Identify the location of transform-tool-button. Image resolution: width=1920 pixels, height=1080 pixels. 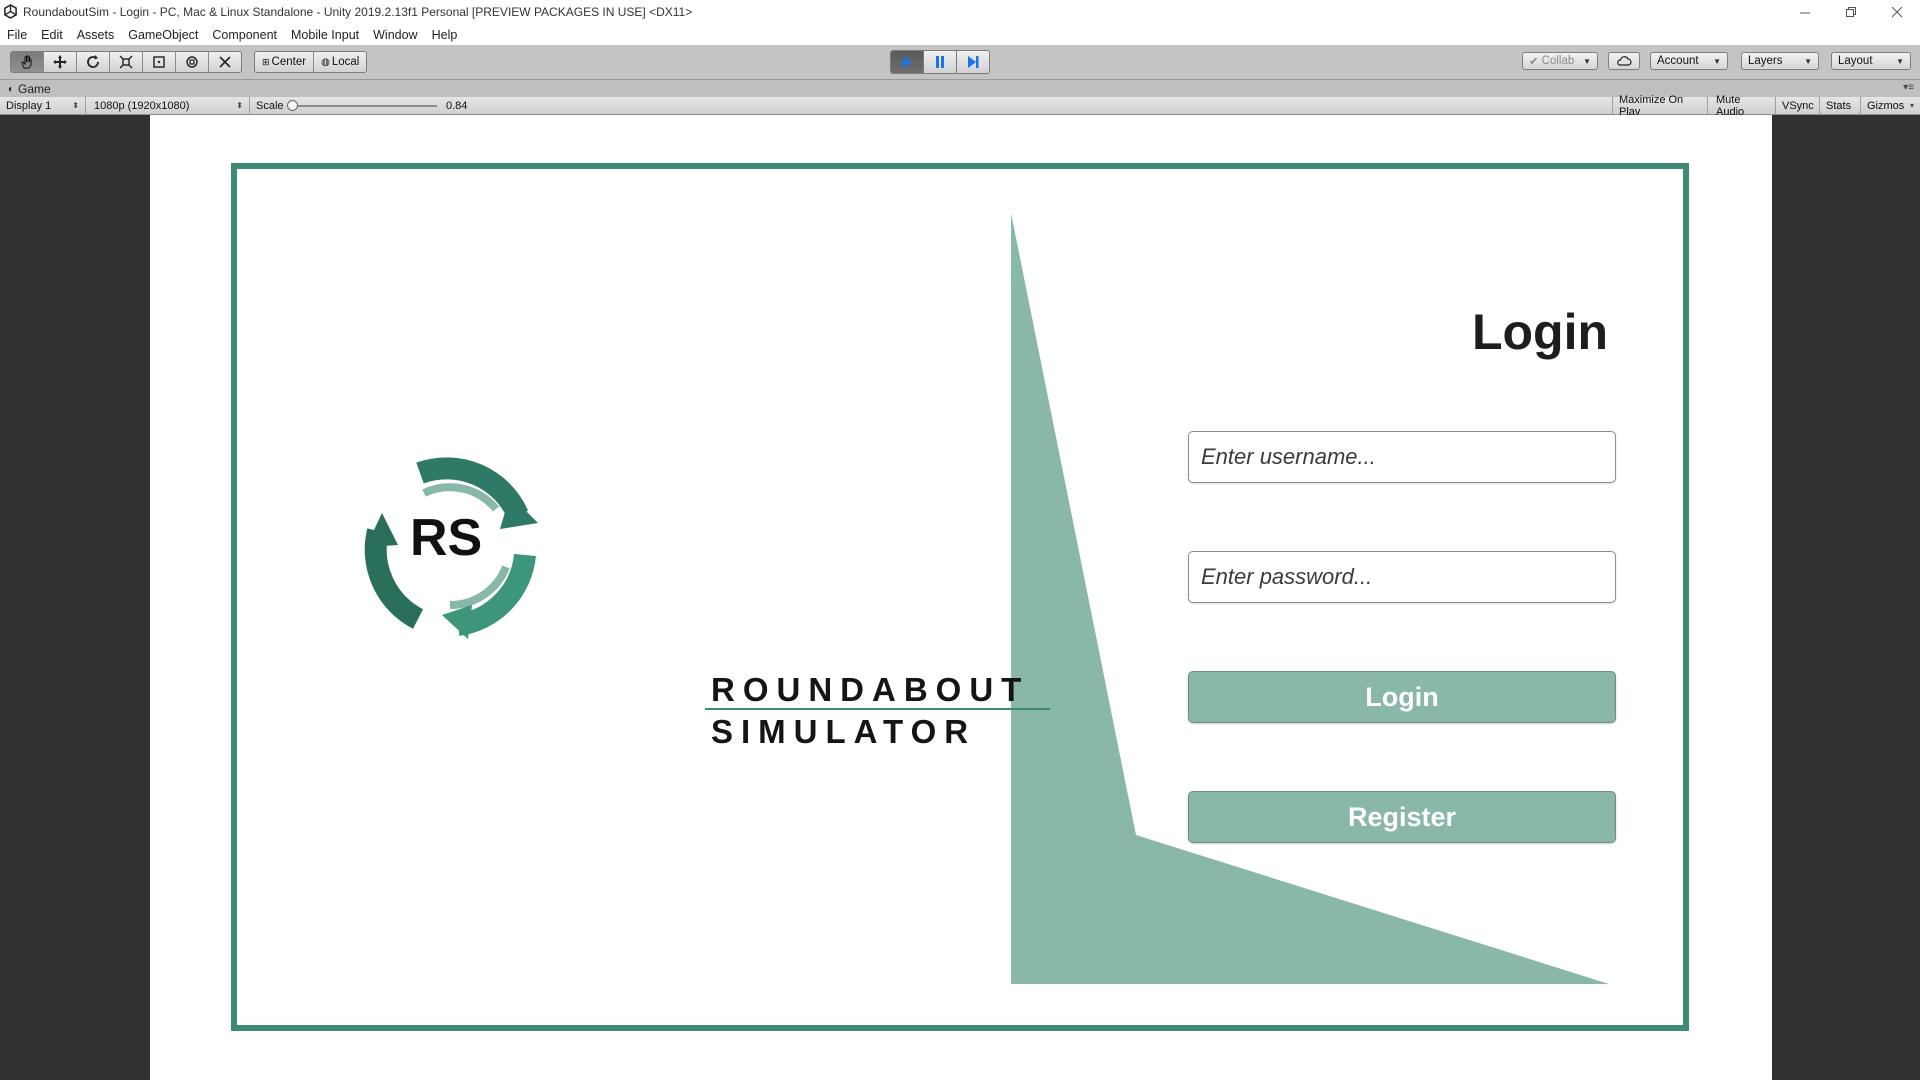
(192, 62).